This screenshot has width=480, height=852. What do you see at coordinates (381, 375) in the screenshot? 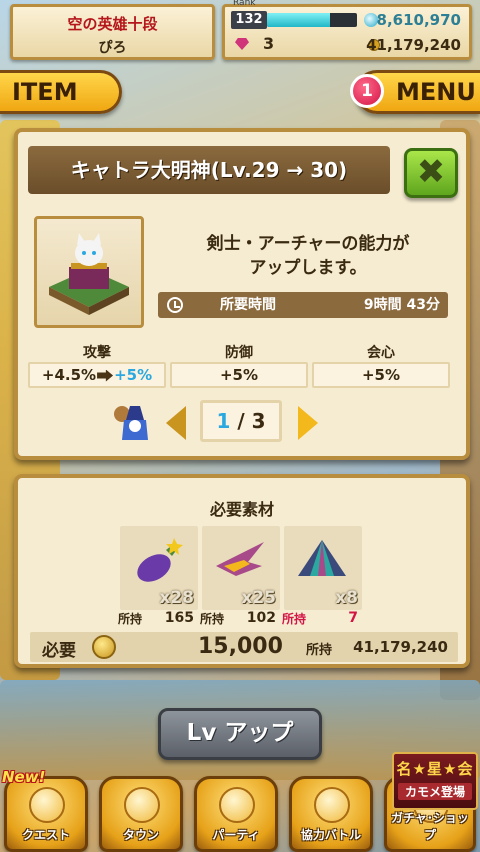
I see `stat-critical-value: +5%` at bounding box center [381, 375].